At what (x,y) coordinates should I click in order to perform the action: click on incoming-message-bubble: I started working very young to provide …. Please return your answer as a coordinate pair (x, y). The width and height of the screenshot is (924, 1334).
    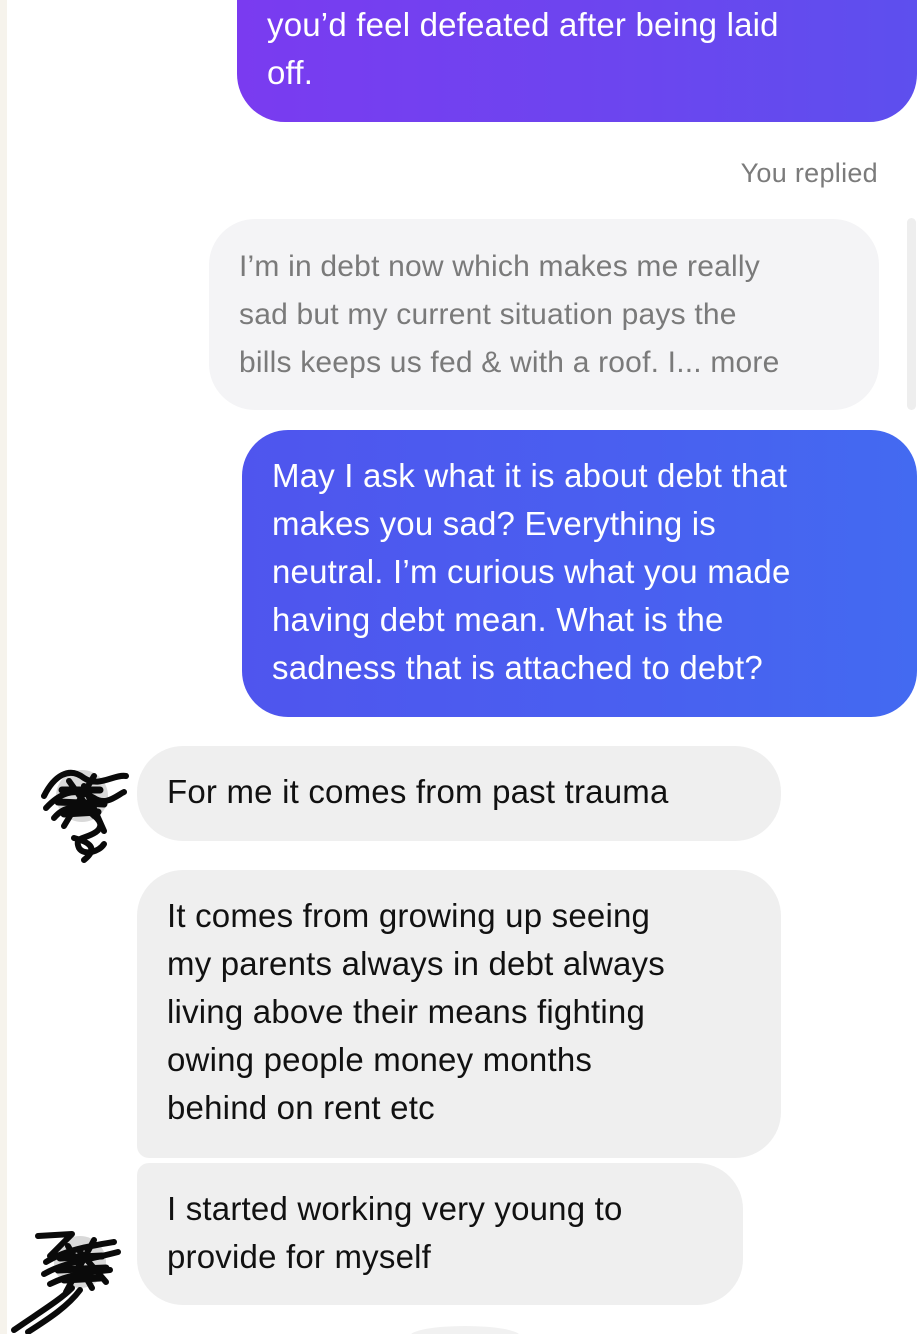
    Looking at the image, I should click on (440, 1234).